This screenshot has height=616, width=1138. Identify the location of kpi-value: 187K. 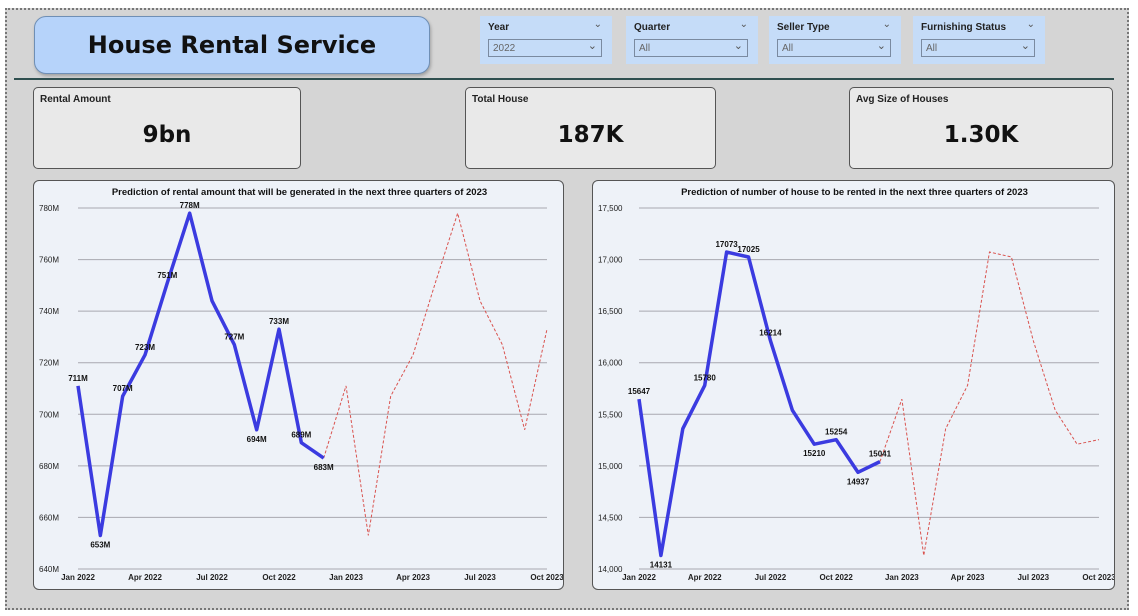
(590, 135).